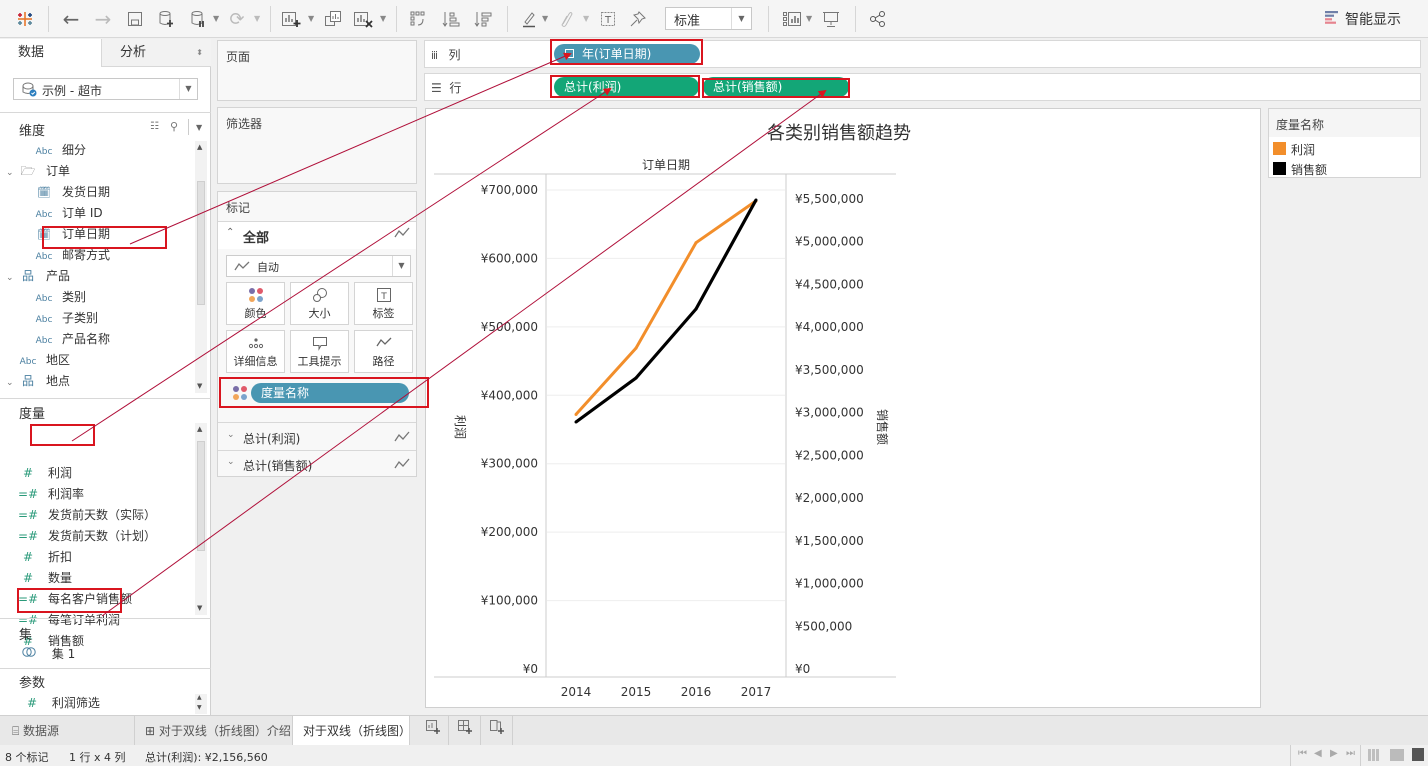 This screenshot has width=1428, height=766. What do you see at coordinates (465, 731) in the screenshot?
I see `new-dashboard-button` at bounding box center [465, 731].